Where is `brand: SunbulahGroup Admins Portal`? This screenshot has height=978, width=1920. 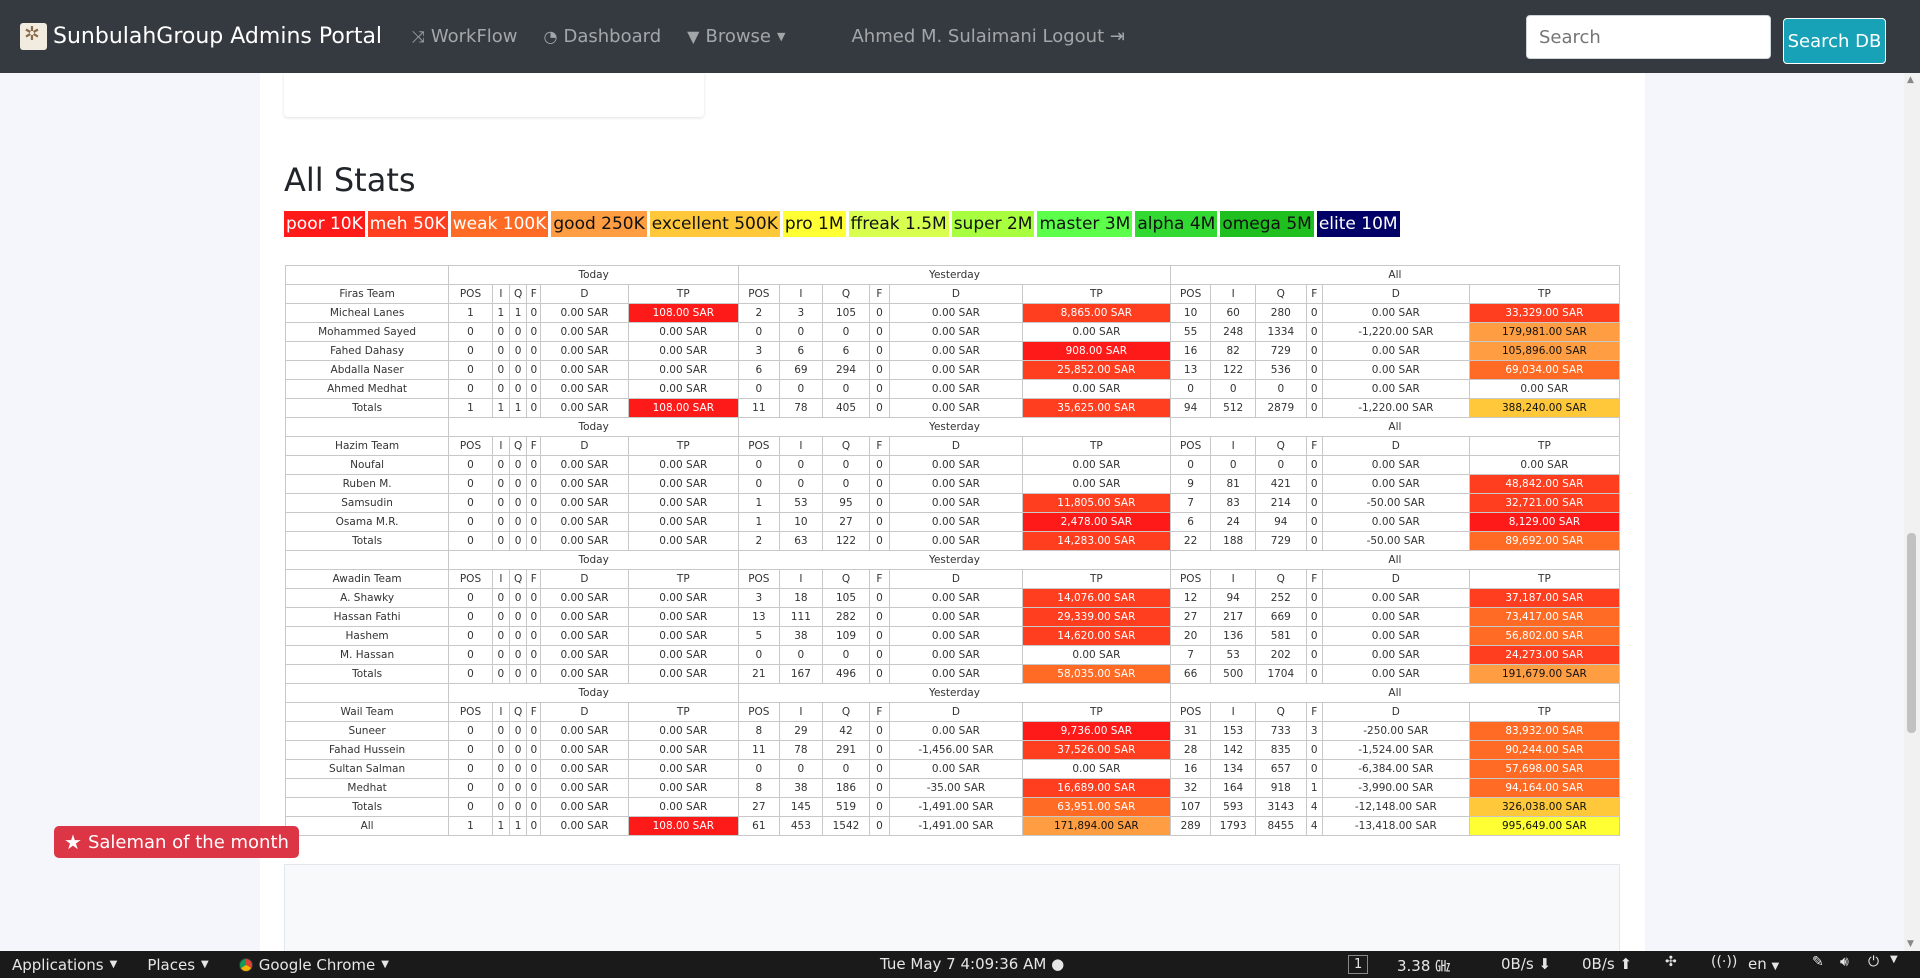
brand: SunbulahGroup Admins Portal is located at coordinates (201, 36).